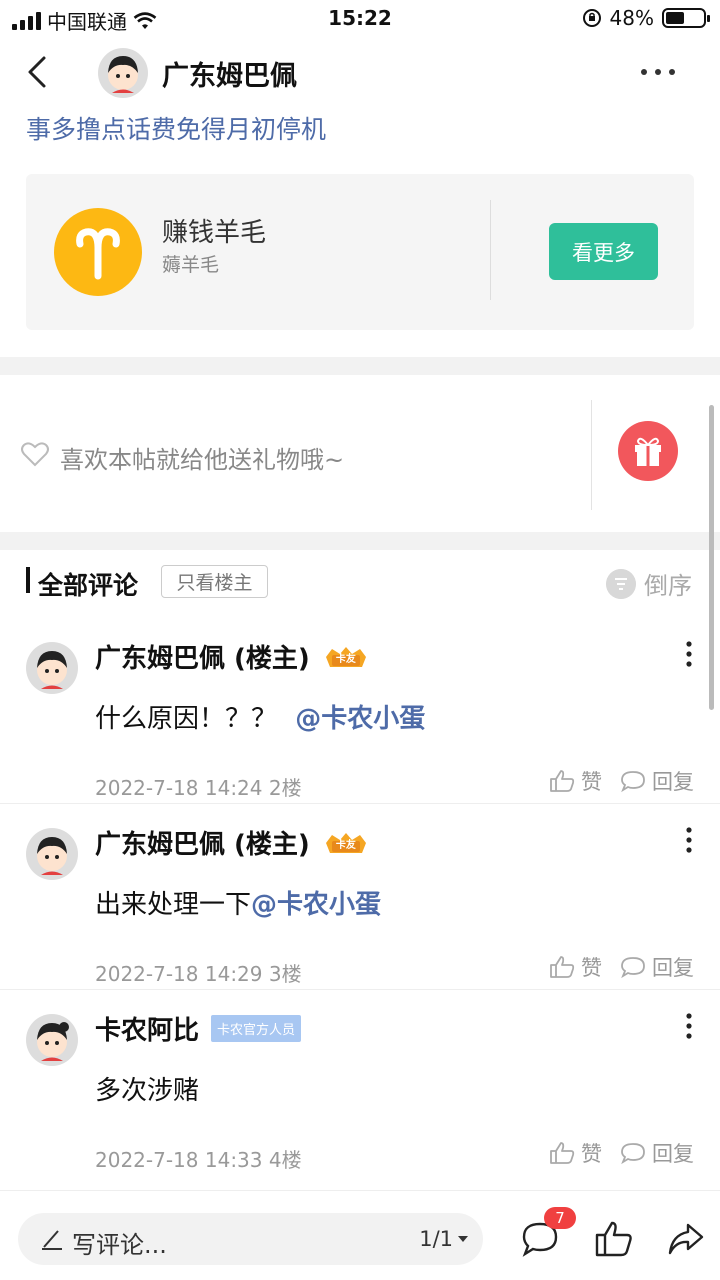  I want to click on caret-down-icon, so click(463, 1239).